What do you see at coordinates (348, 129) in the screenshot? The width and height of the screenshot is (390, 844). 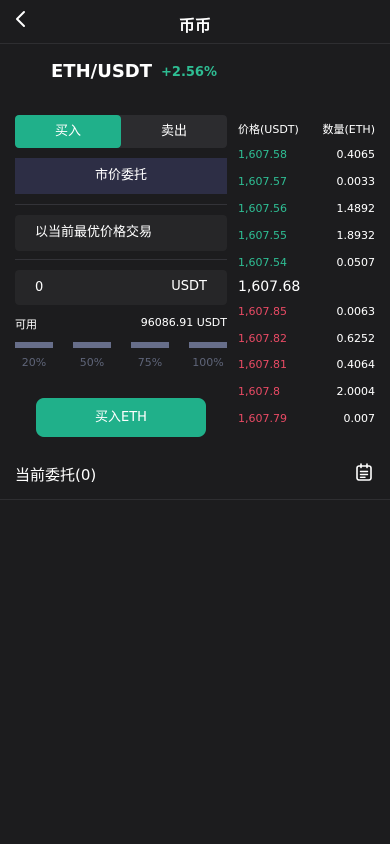 I see `orderbook-qty-header: 数量(ETH)` at bounding box center [348, 129].